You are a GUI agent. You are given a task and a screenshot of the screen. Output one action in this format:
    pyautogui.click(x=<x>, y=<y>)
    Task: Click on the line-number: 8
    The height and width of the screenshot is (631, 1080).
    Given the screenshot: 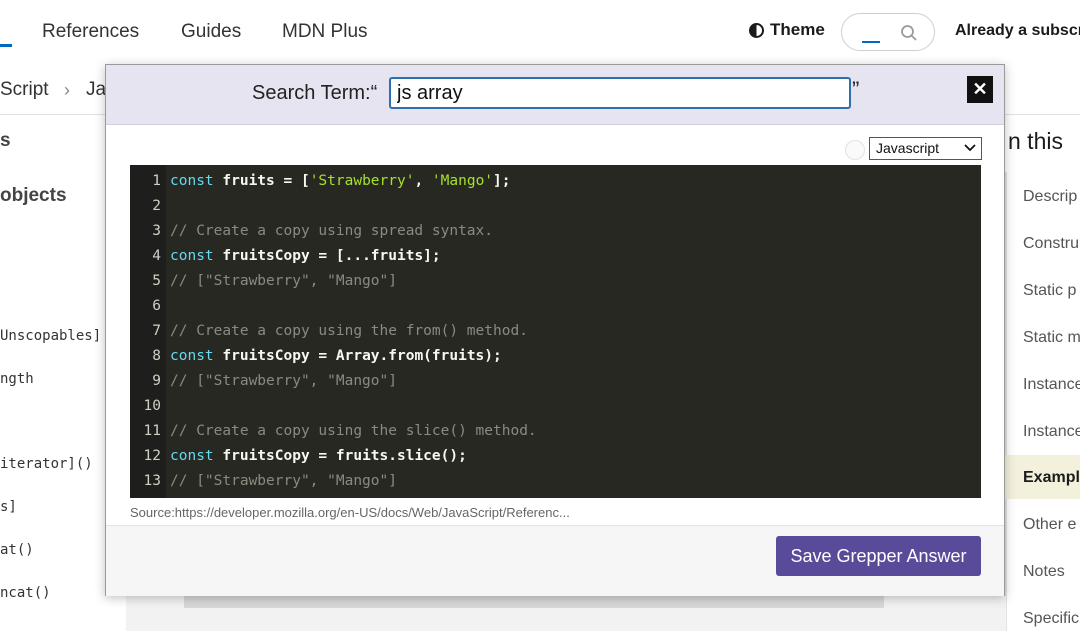 What is the action you would take?
    pyautogui.click(x=156, y=356)
    